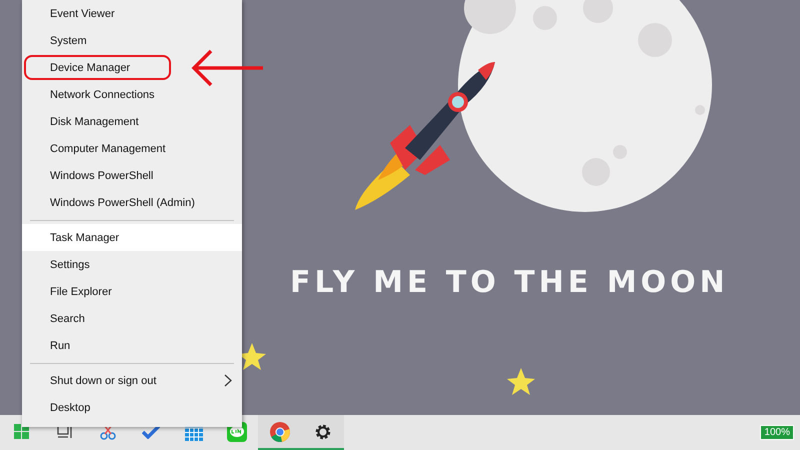  I want to click on star-icon, so click(521, 381).